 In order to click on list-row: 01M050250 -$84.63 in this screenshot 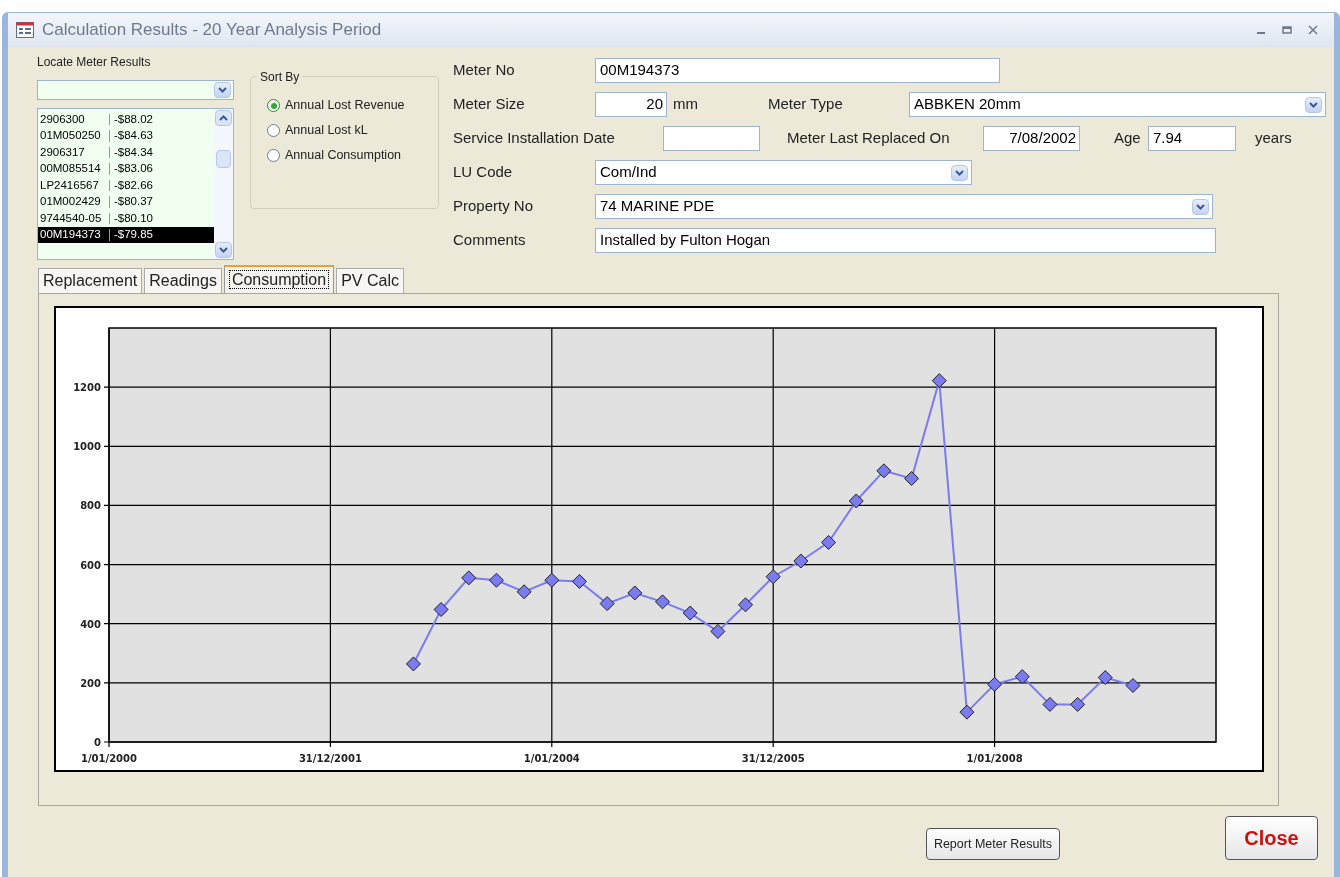, I will do `click(126, 135)`.